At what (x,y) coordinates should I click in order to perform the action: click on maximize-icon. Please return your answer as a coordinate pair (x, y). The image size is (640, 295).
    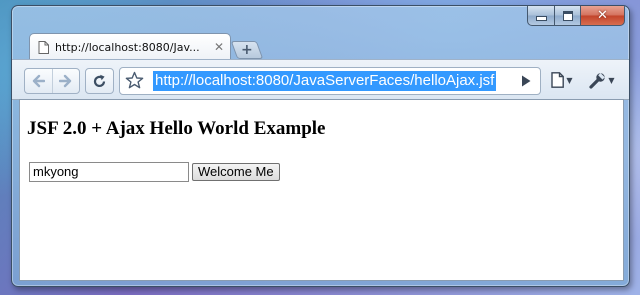
    Looking at the image, I should click on (567, 15).